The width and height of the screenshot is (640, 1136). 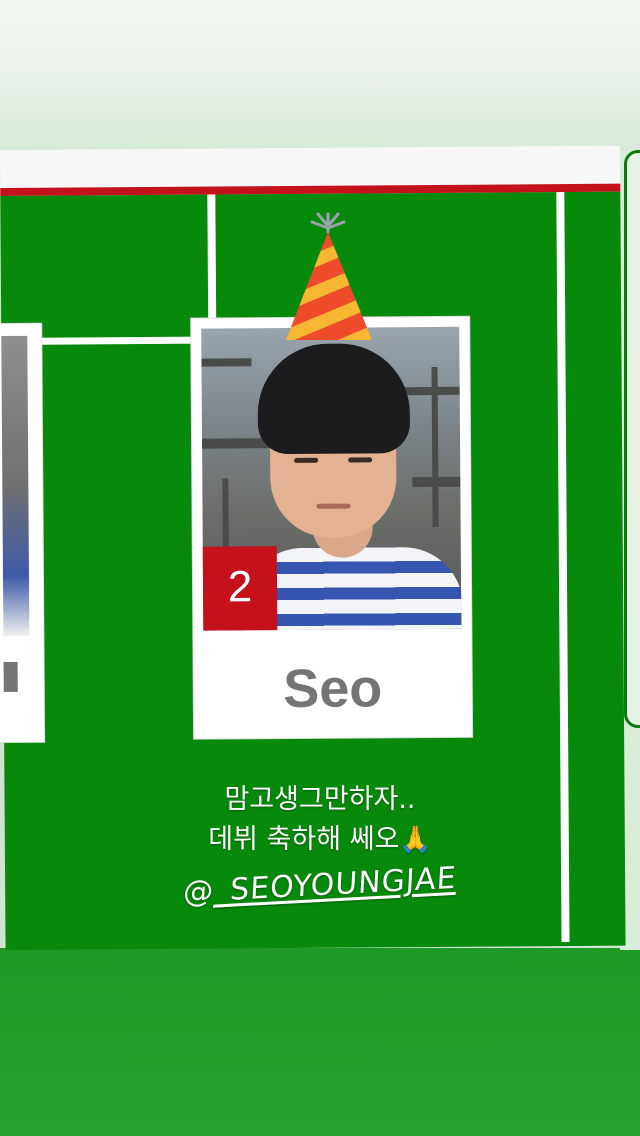 I want to click on player-name-left-fragment, so click(x=10, y=676).